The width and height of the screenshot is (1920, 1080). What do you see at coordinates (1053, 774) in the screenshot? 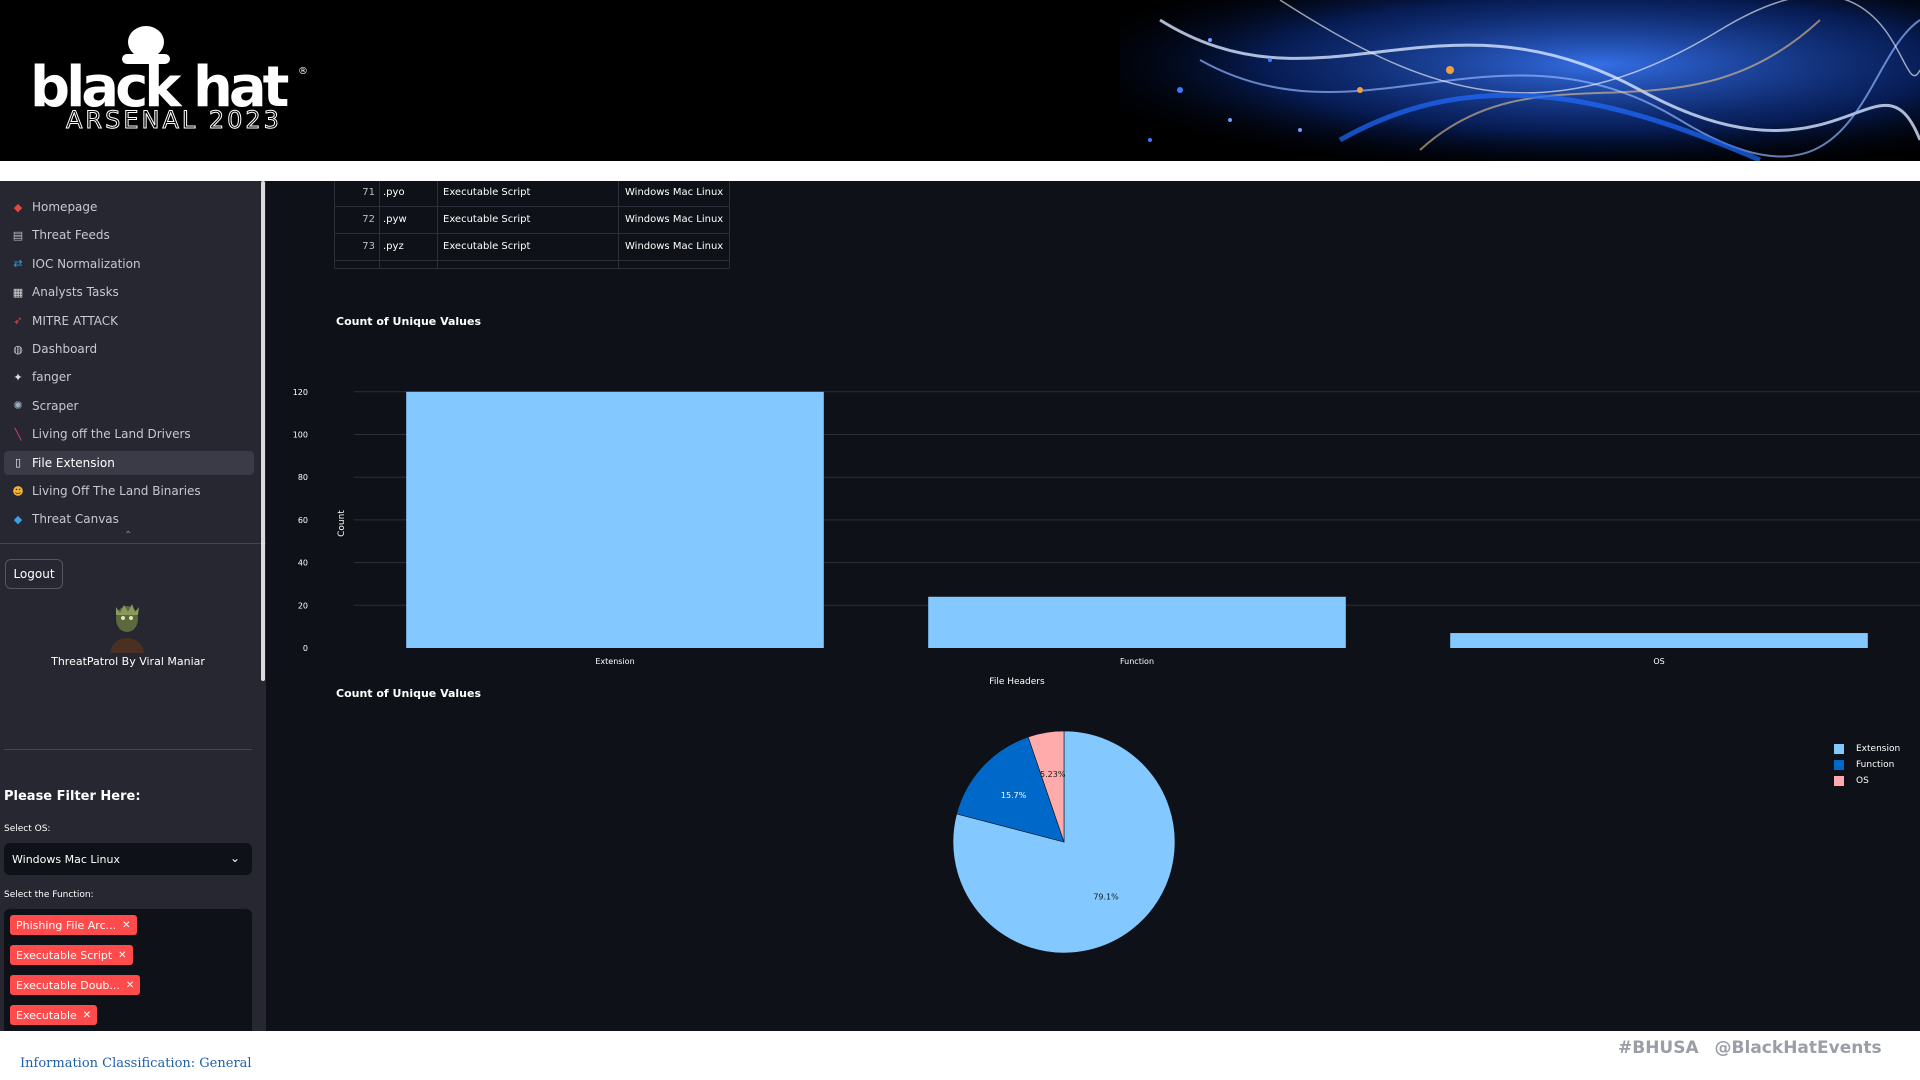
I see `pie-slice-label: 5.23%` at bounding box center [1053, 774].